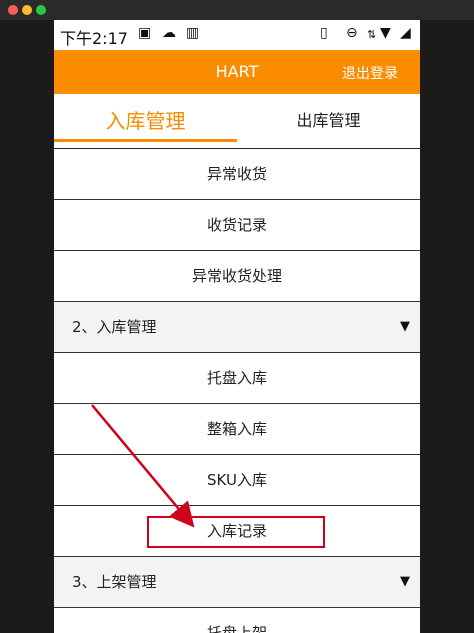 This screenshot has width=474, height=633. Describe the element at coordinates (237, 174) in the screenshot. I see `menu-item-abnormal-receipt: 异常收货` at that location.